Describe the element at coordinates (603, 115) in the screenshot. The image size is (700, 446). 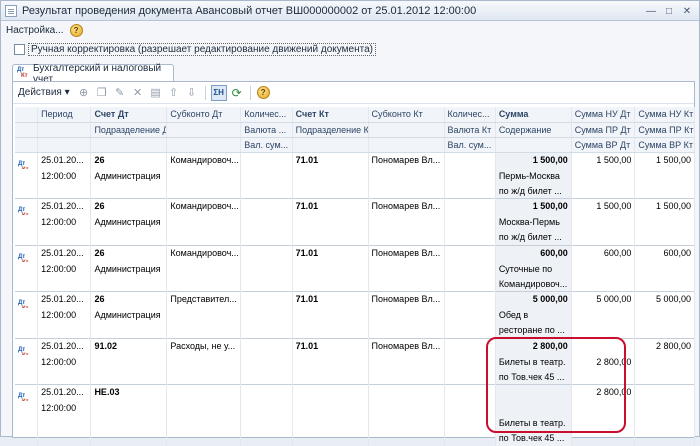
I see `column-header: Сумма НУ Дт` at that location.